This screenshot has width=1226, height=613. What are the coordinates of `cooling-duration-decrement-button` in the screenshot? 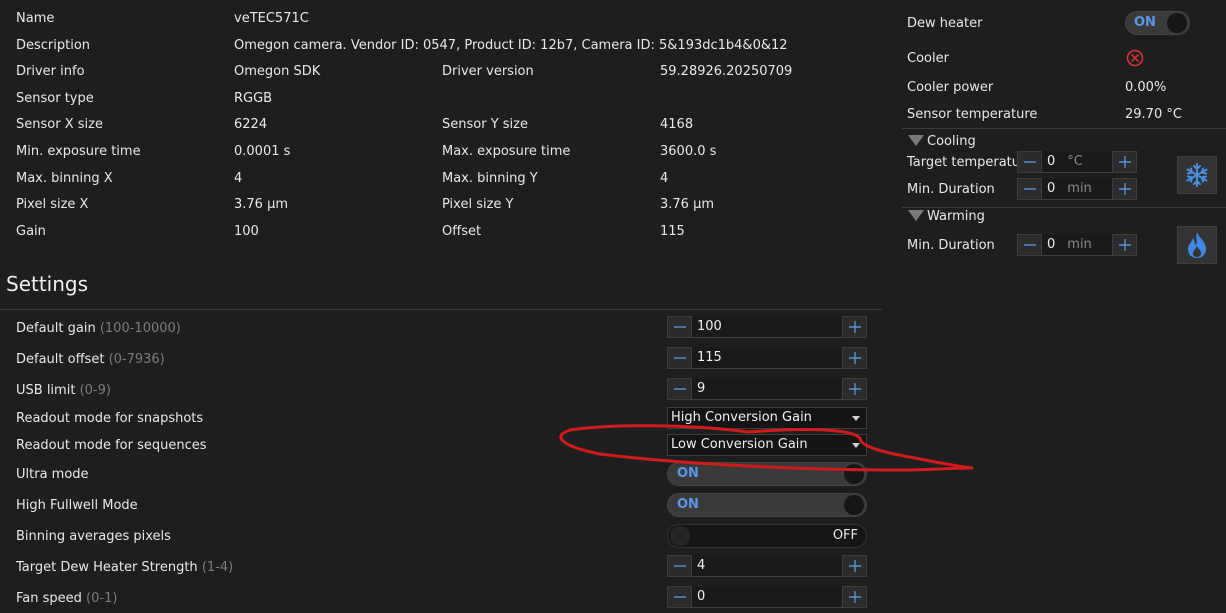 It's located at (1029, 189).